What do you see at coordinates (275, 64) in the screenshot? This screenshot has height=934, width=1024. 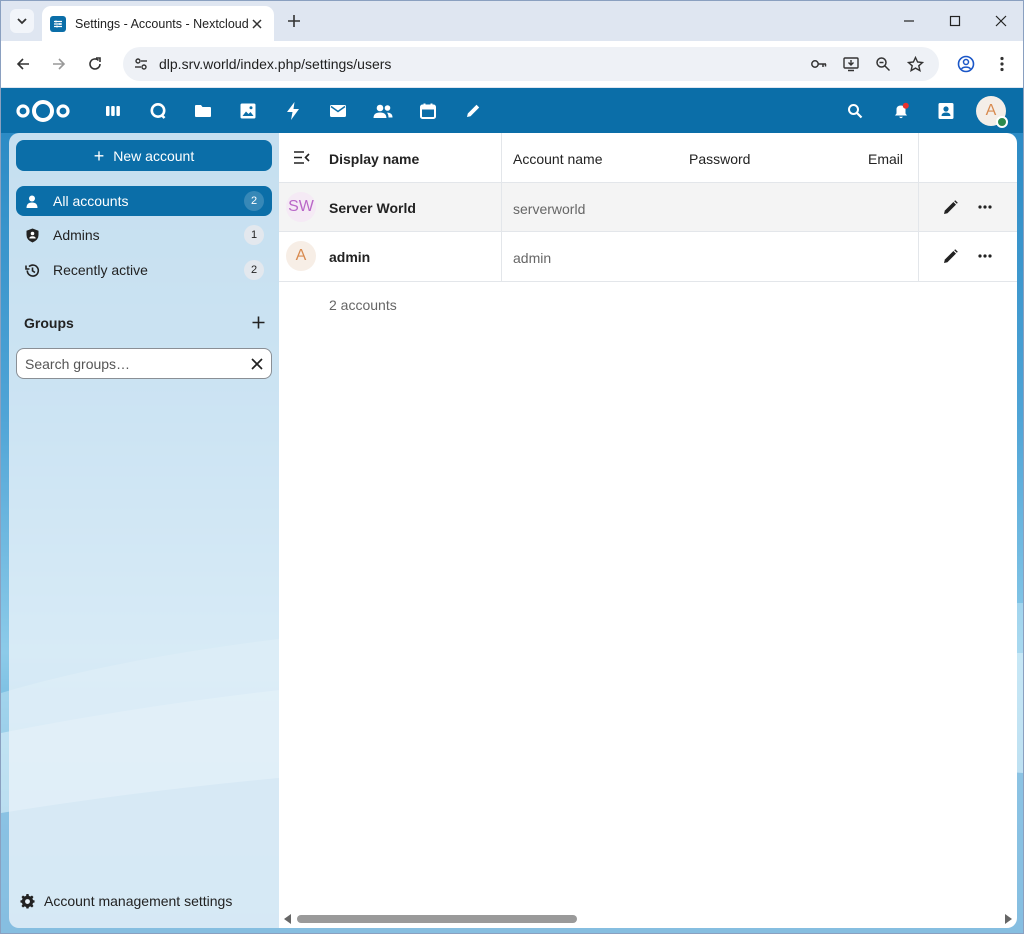 I see `url-text: dlp.srv.world/index.php/settings/users` at bounding box center [275, 64].